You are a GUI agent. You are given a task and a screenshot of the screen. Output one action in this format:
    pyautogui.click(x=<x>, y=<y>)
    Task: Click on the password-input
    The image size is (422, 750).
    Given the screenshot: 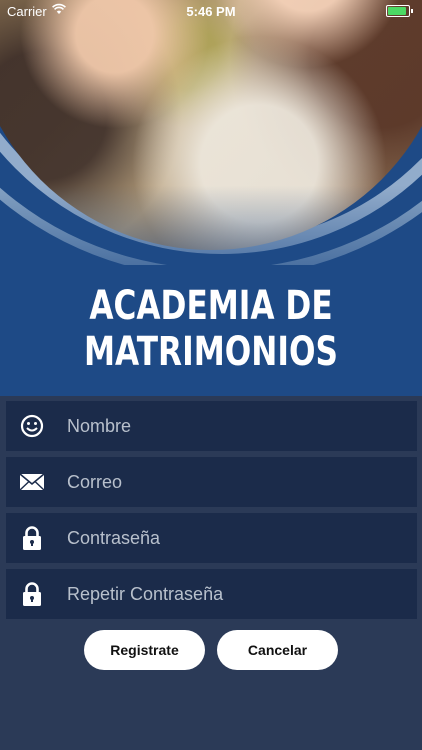 What is the action you would take?
    pyautogui.click(x=232, y=538)
    